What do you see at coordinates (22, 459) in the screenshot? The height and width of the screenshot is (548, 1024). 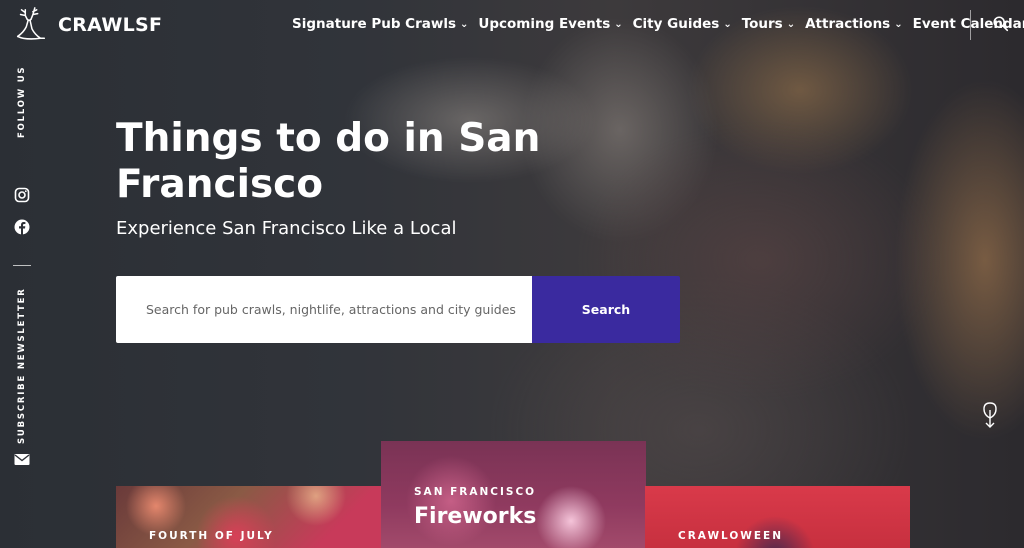 I see `mail-icon` at bounding box center [22, 459].